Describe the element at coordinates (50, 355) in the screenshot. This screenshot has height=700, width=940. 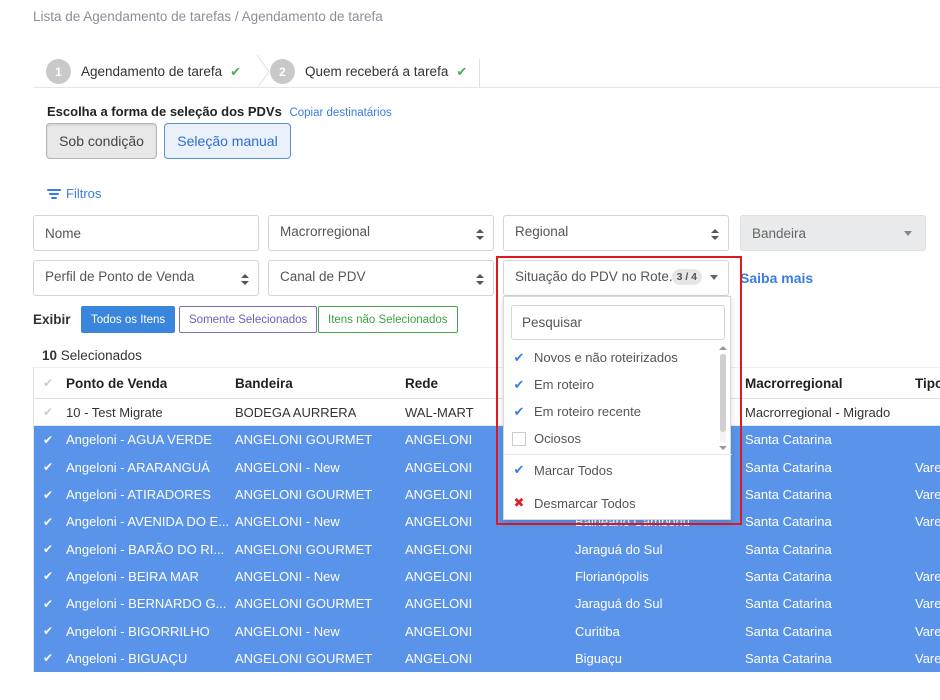
I see `selected-count-number: 10` at that location.